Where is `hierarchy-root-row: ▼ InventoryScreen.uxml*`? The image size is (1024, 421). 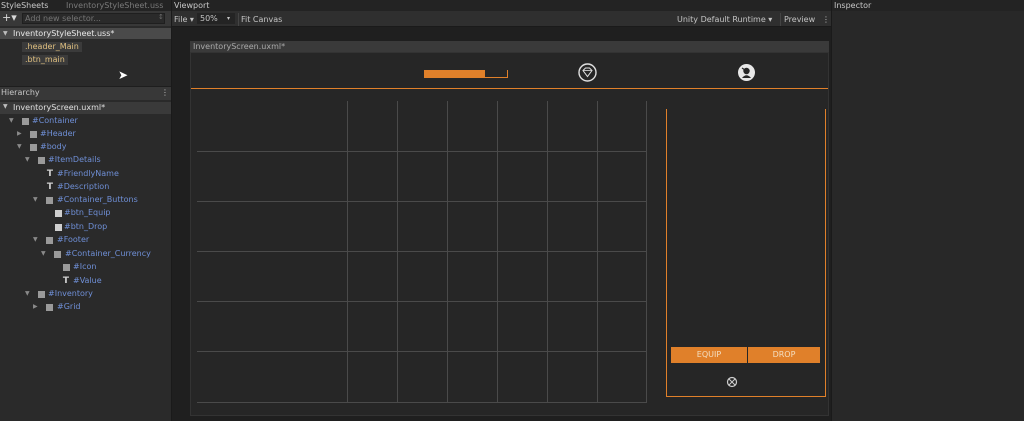
hierarchy-root-row: ▼ InventoryScreen.uxml* is located at coordinates (85, 108).